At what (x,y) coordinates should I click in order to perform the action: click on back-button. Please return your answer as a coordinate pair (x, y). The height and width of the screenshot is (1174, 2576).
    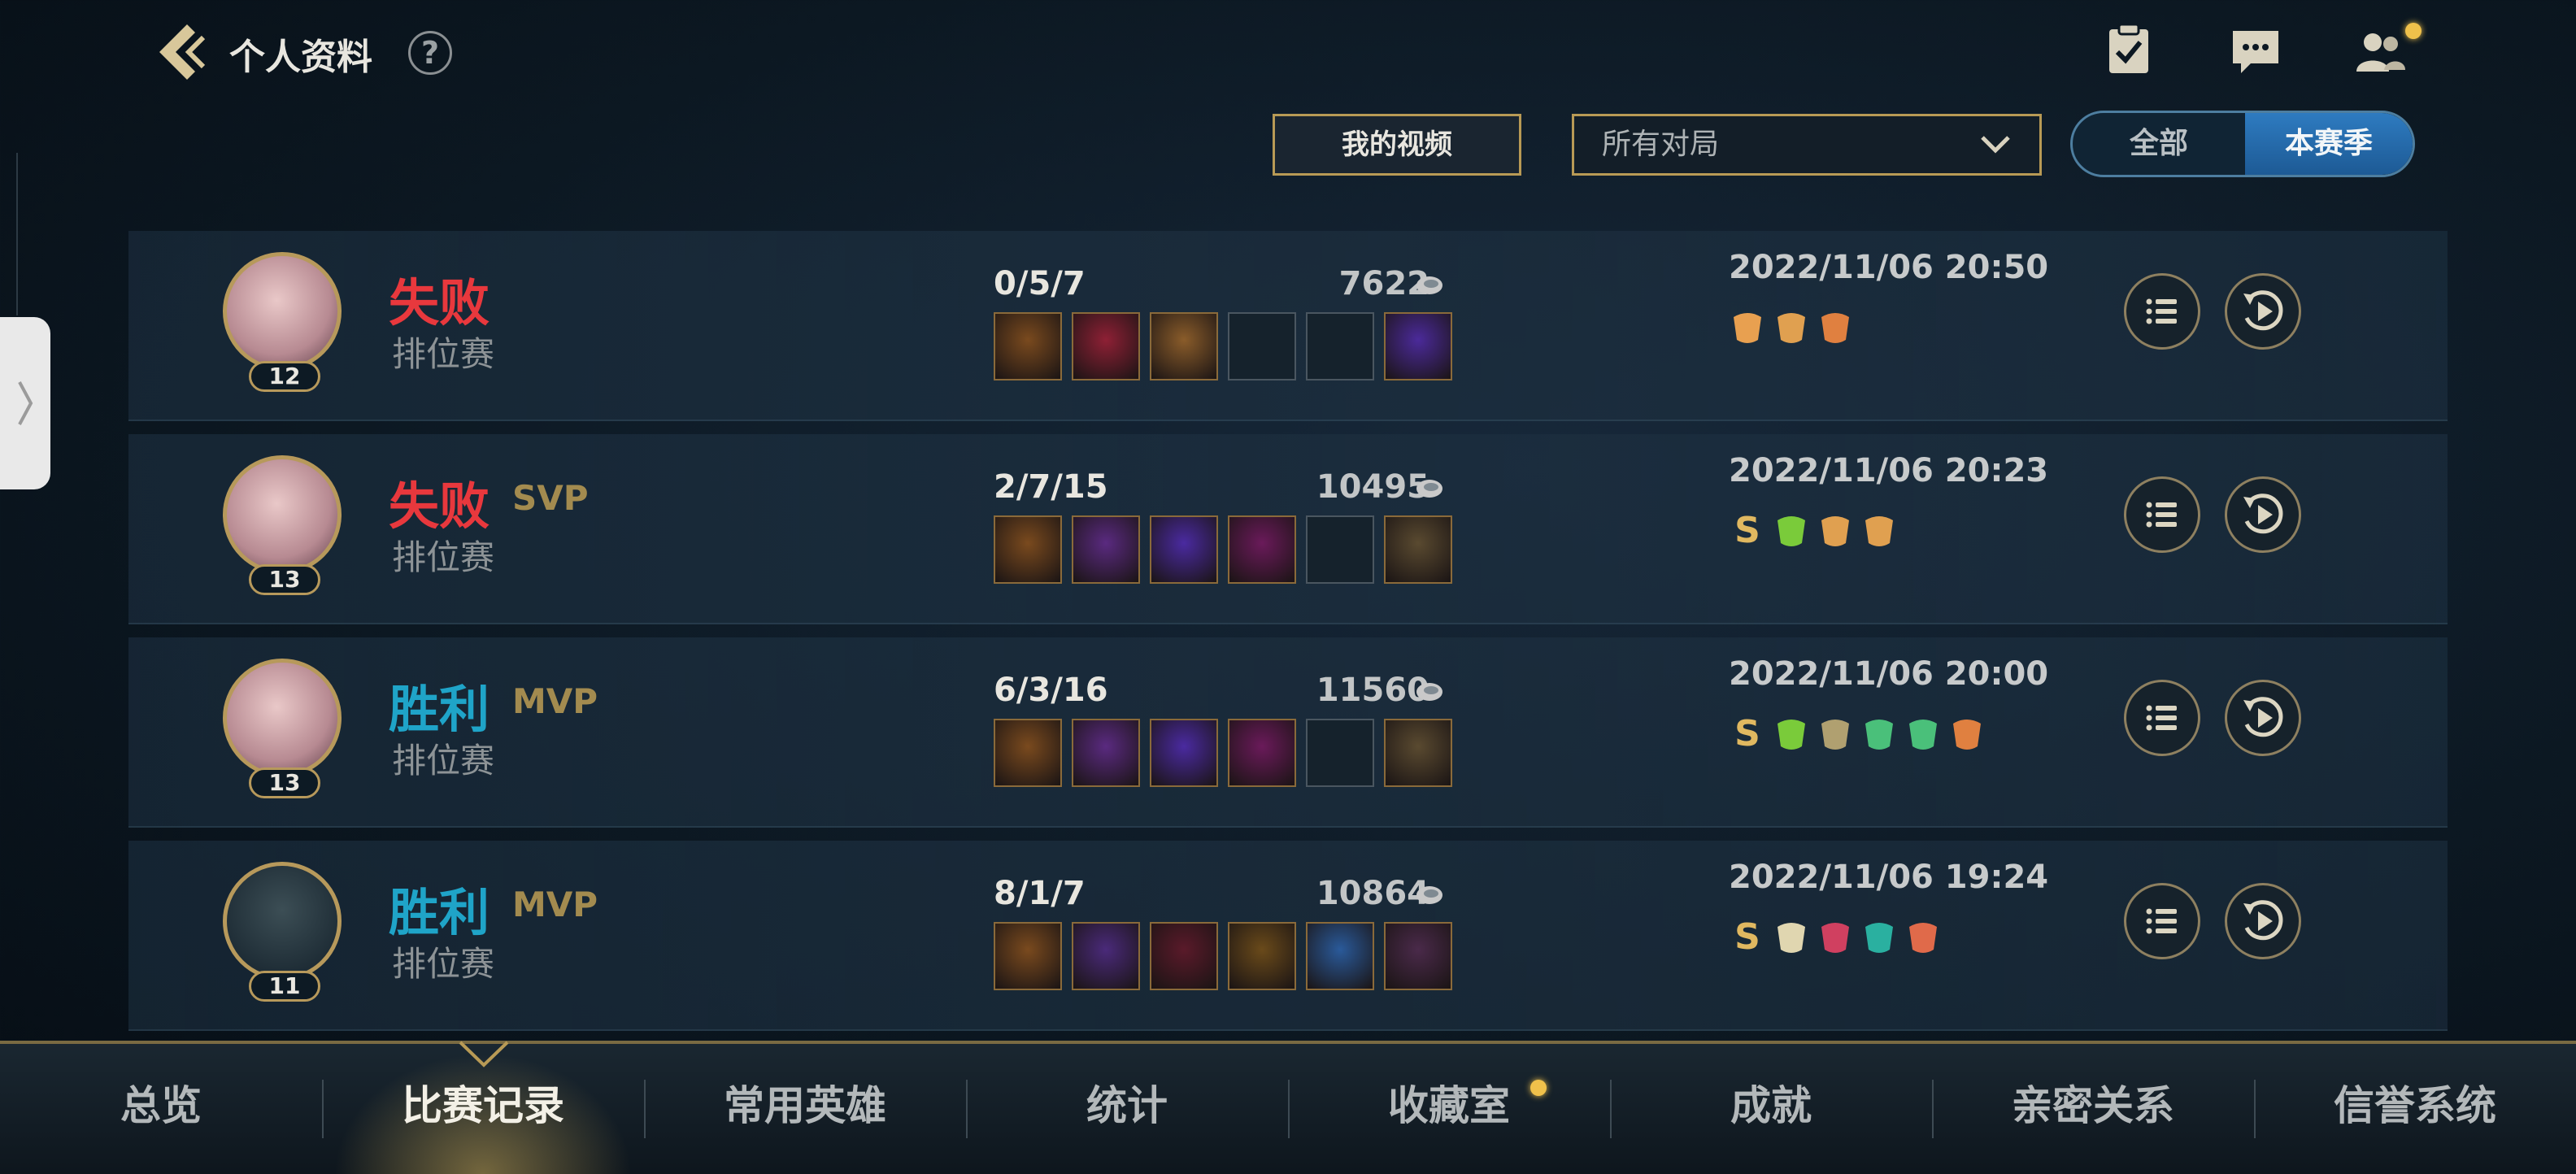
    Looking at the image, I should click on (182, 53).